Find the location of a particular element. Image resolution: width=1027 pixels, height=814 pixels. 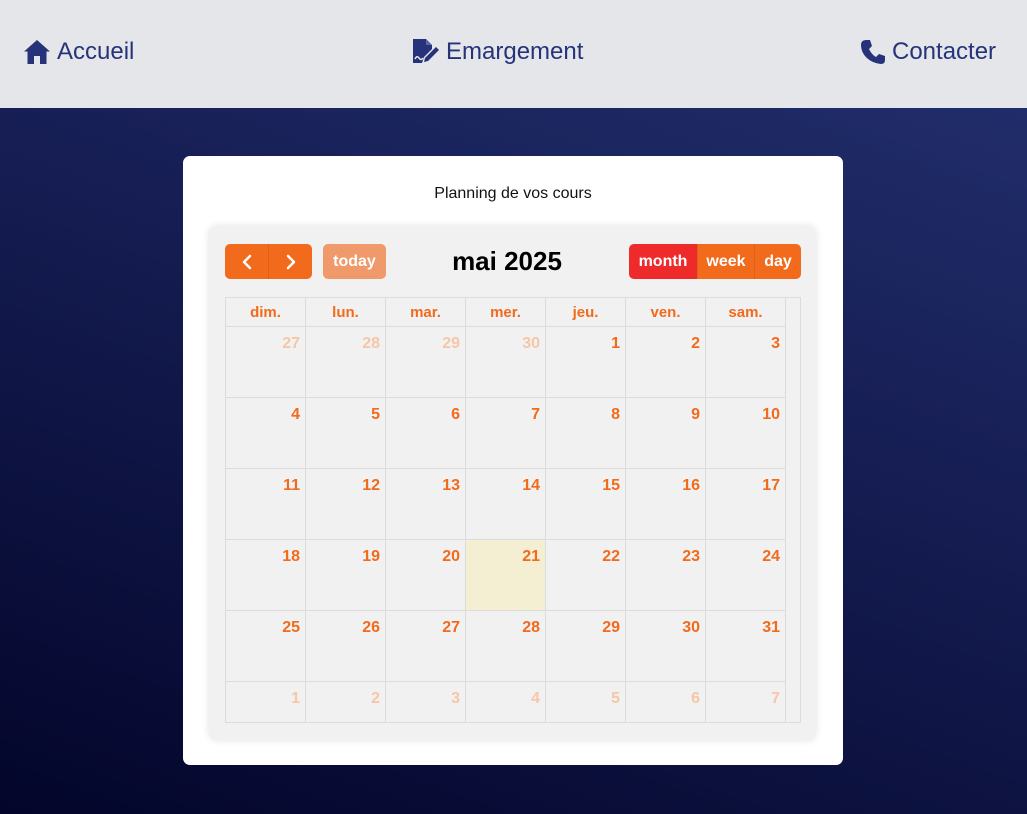

month-view-button: month is located at coordinates (663, 261).